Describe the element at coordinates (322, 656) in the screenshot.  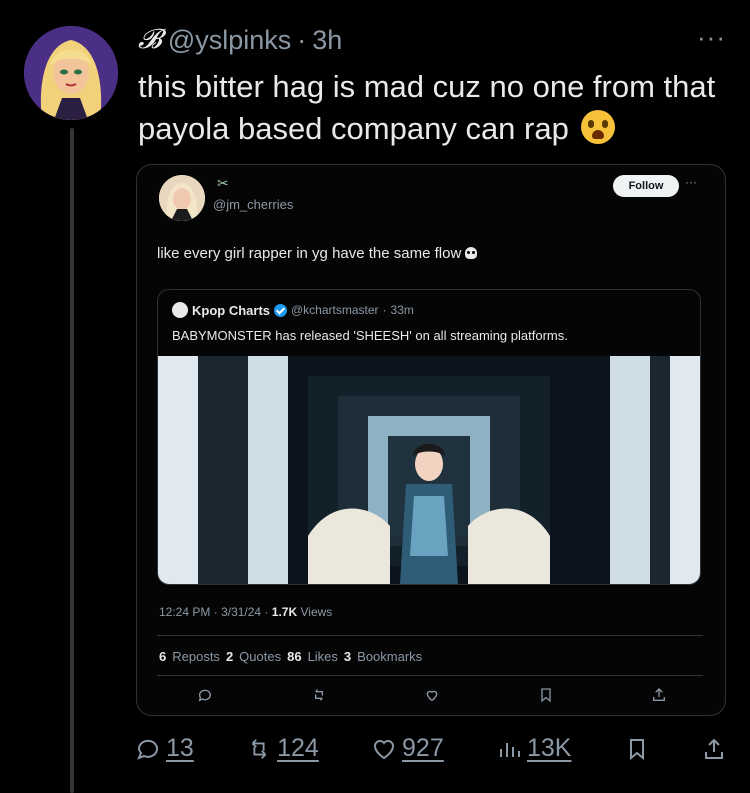
I see `inner-likes-label: Likes` at that location.